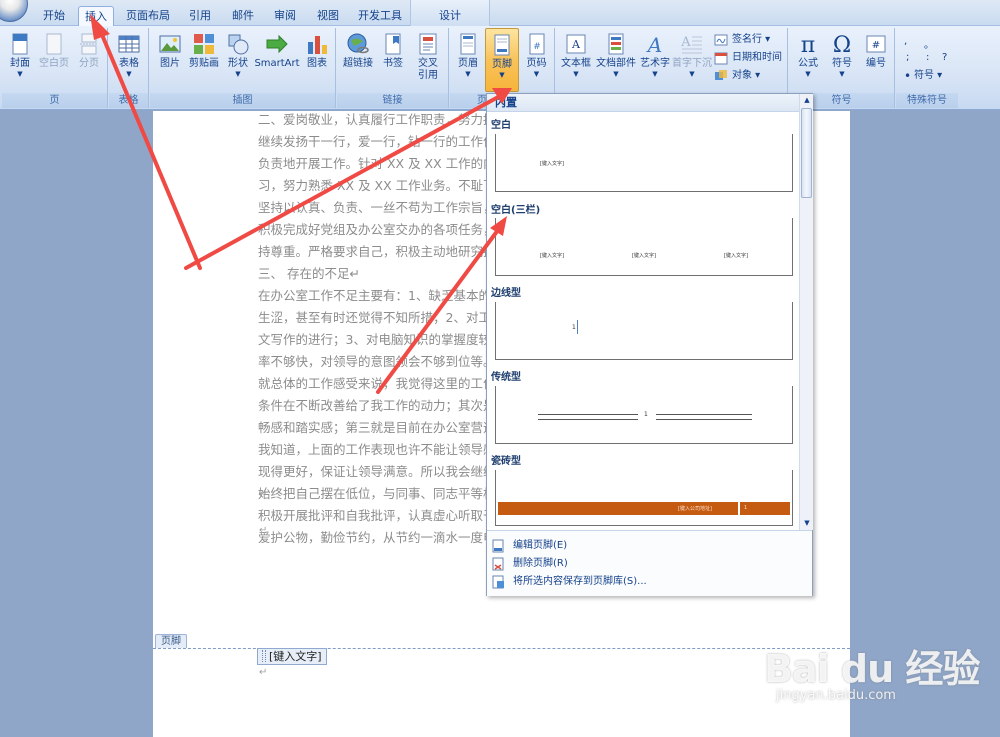  What do you see at coordinates (393, 44) in the screenshot?
I see `bookmark-icon` at bounding box center [393, 44].